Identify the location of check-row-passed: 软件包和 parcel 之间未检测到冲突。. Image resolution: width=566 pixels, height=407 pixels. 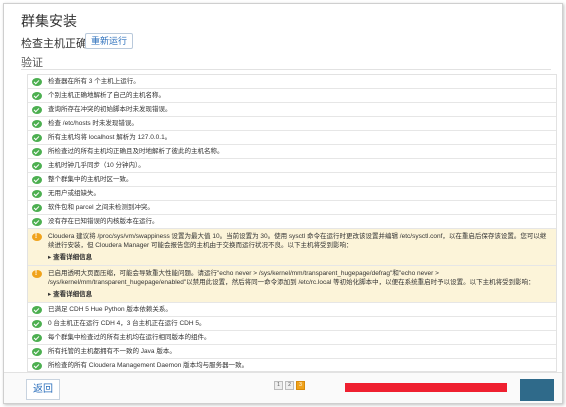
(292, 208).